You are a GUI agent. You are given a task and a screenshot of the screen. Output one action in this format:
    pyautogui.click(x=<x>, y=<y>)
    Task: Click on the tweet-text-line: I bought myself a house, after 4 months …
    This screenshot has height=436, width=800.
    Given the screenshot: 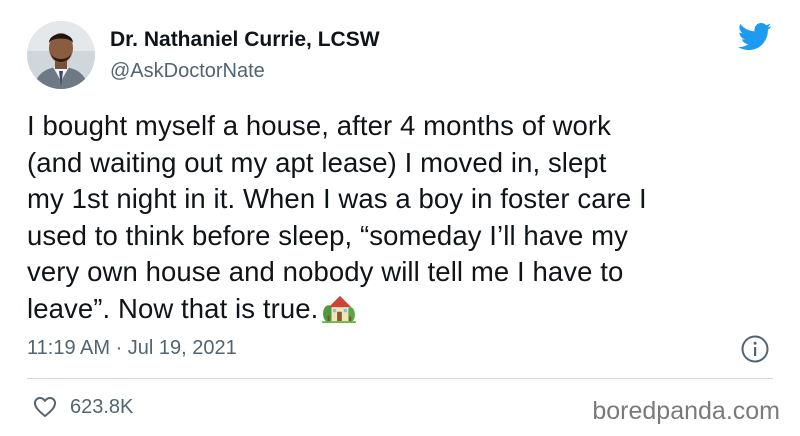 What is the action you would take?
    pyautogui.click(x=319, y=125)
    